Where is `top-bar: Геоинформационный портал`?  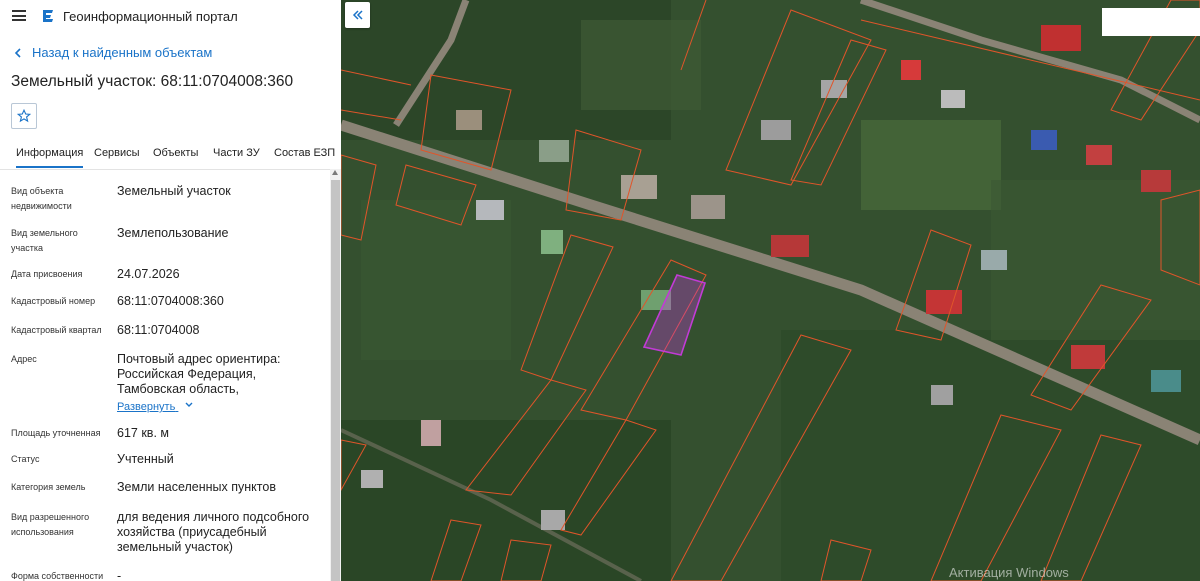 top-bar: Геоинформационный портал is located at coordinates (170, 16).